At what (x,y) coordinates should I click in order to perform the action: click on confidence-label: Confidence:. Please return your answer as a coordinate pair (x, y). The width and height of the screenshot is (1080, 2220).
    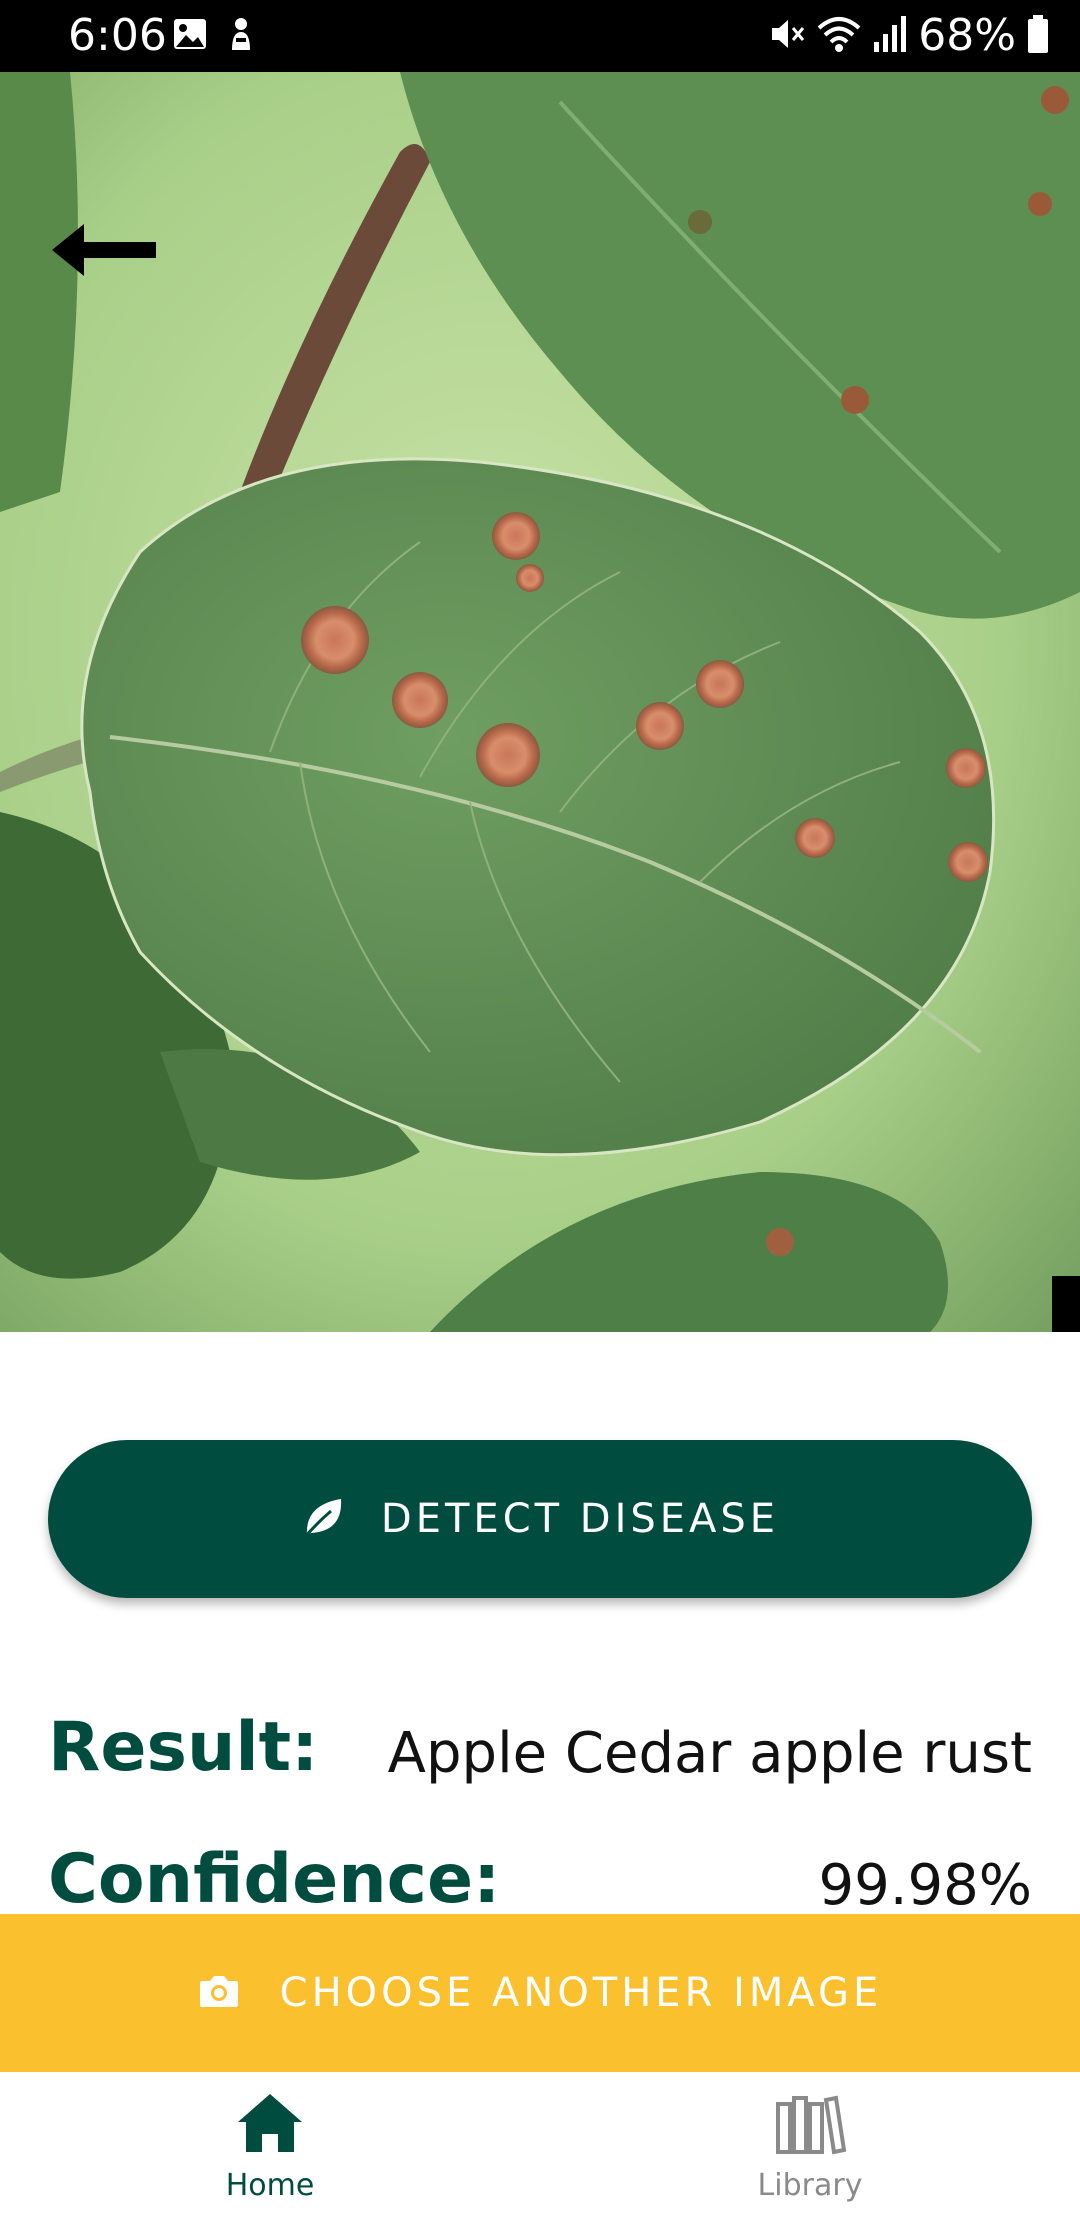
    Looking at the image, I should click on (274, 1879).